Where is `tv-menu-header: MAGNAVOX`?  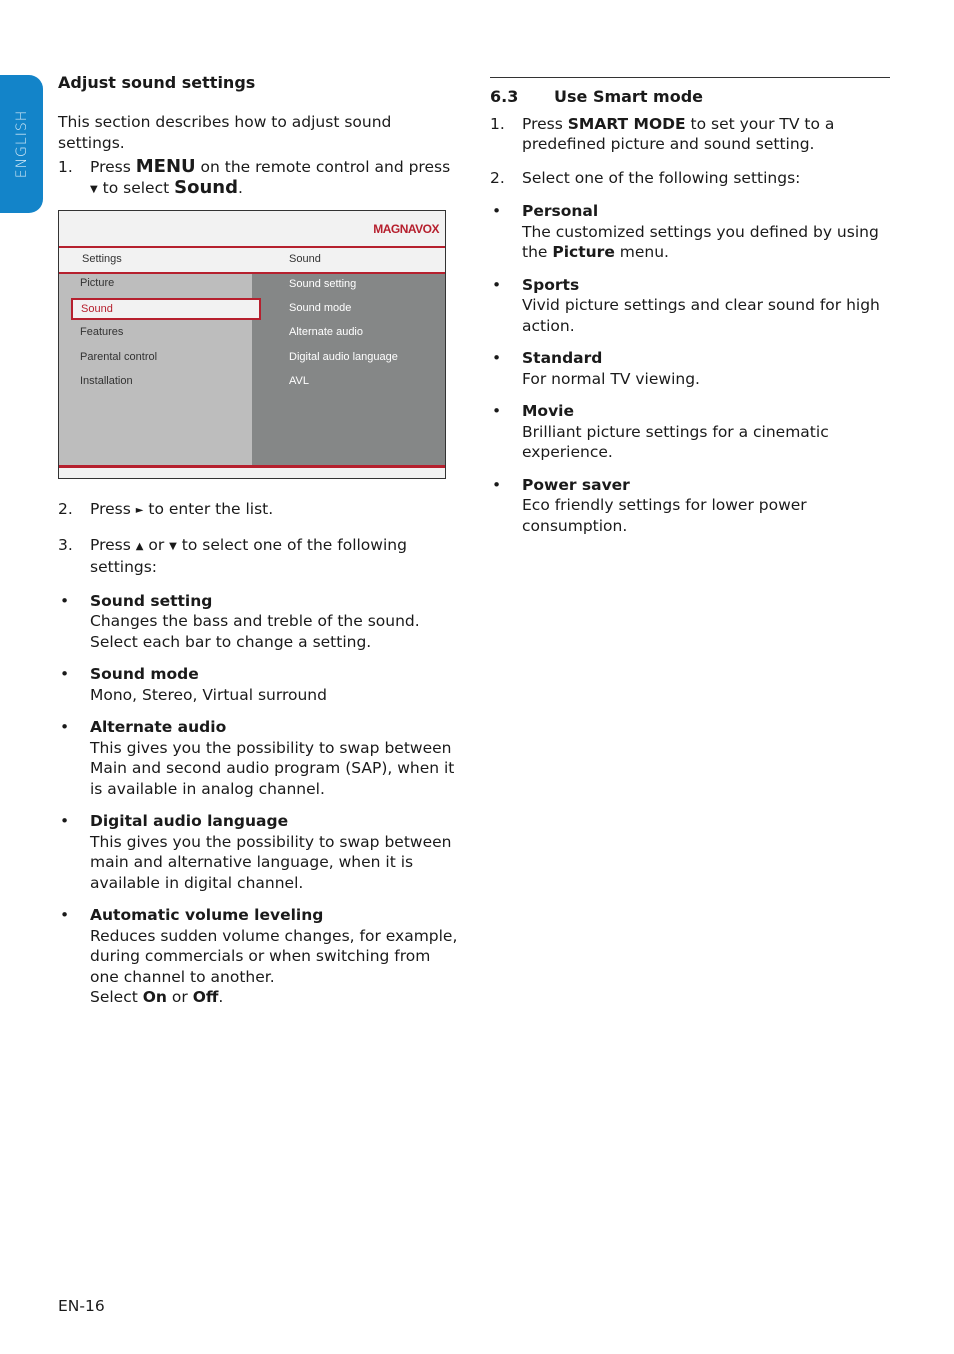
tv-menu-header: MAGNAVOX is located at coordinates (252, 229).